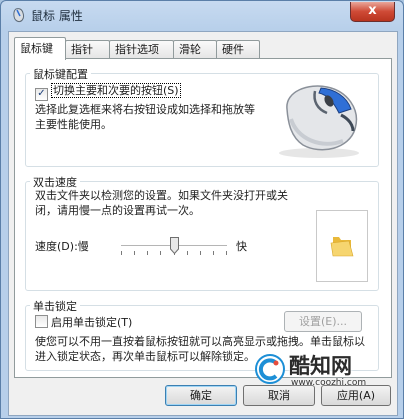 This screenshot has width=404, height=419. I want to click on close-icon: x, so click(372, 10).